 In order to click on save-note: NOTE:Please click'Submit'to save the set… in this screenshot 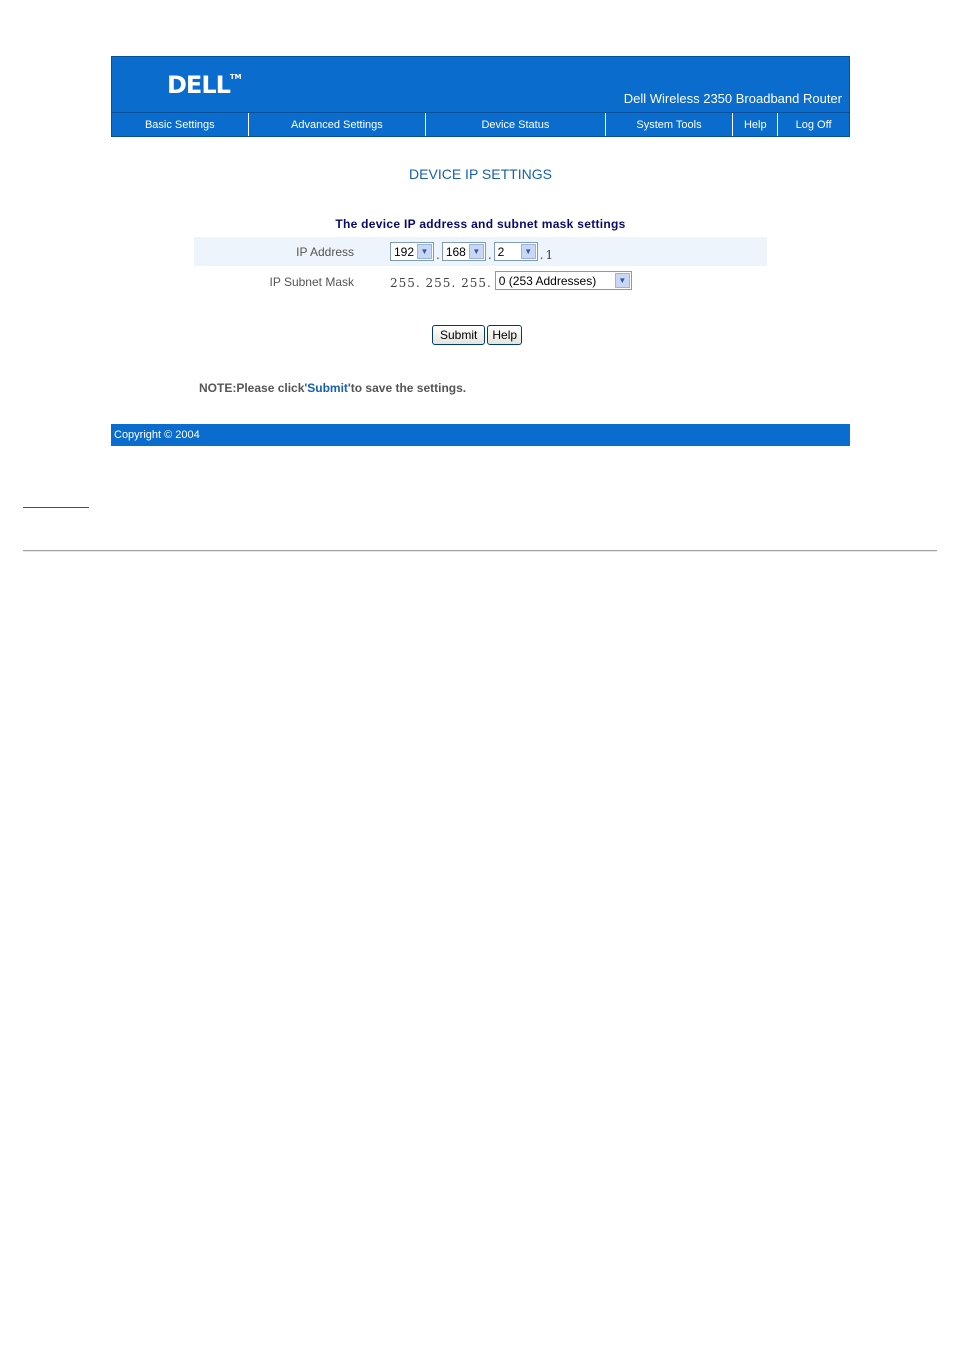, I will do `click(332, 388)`.